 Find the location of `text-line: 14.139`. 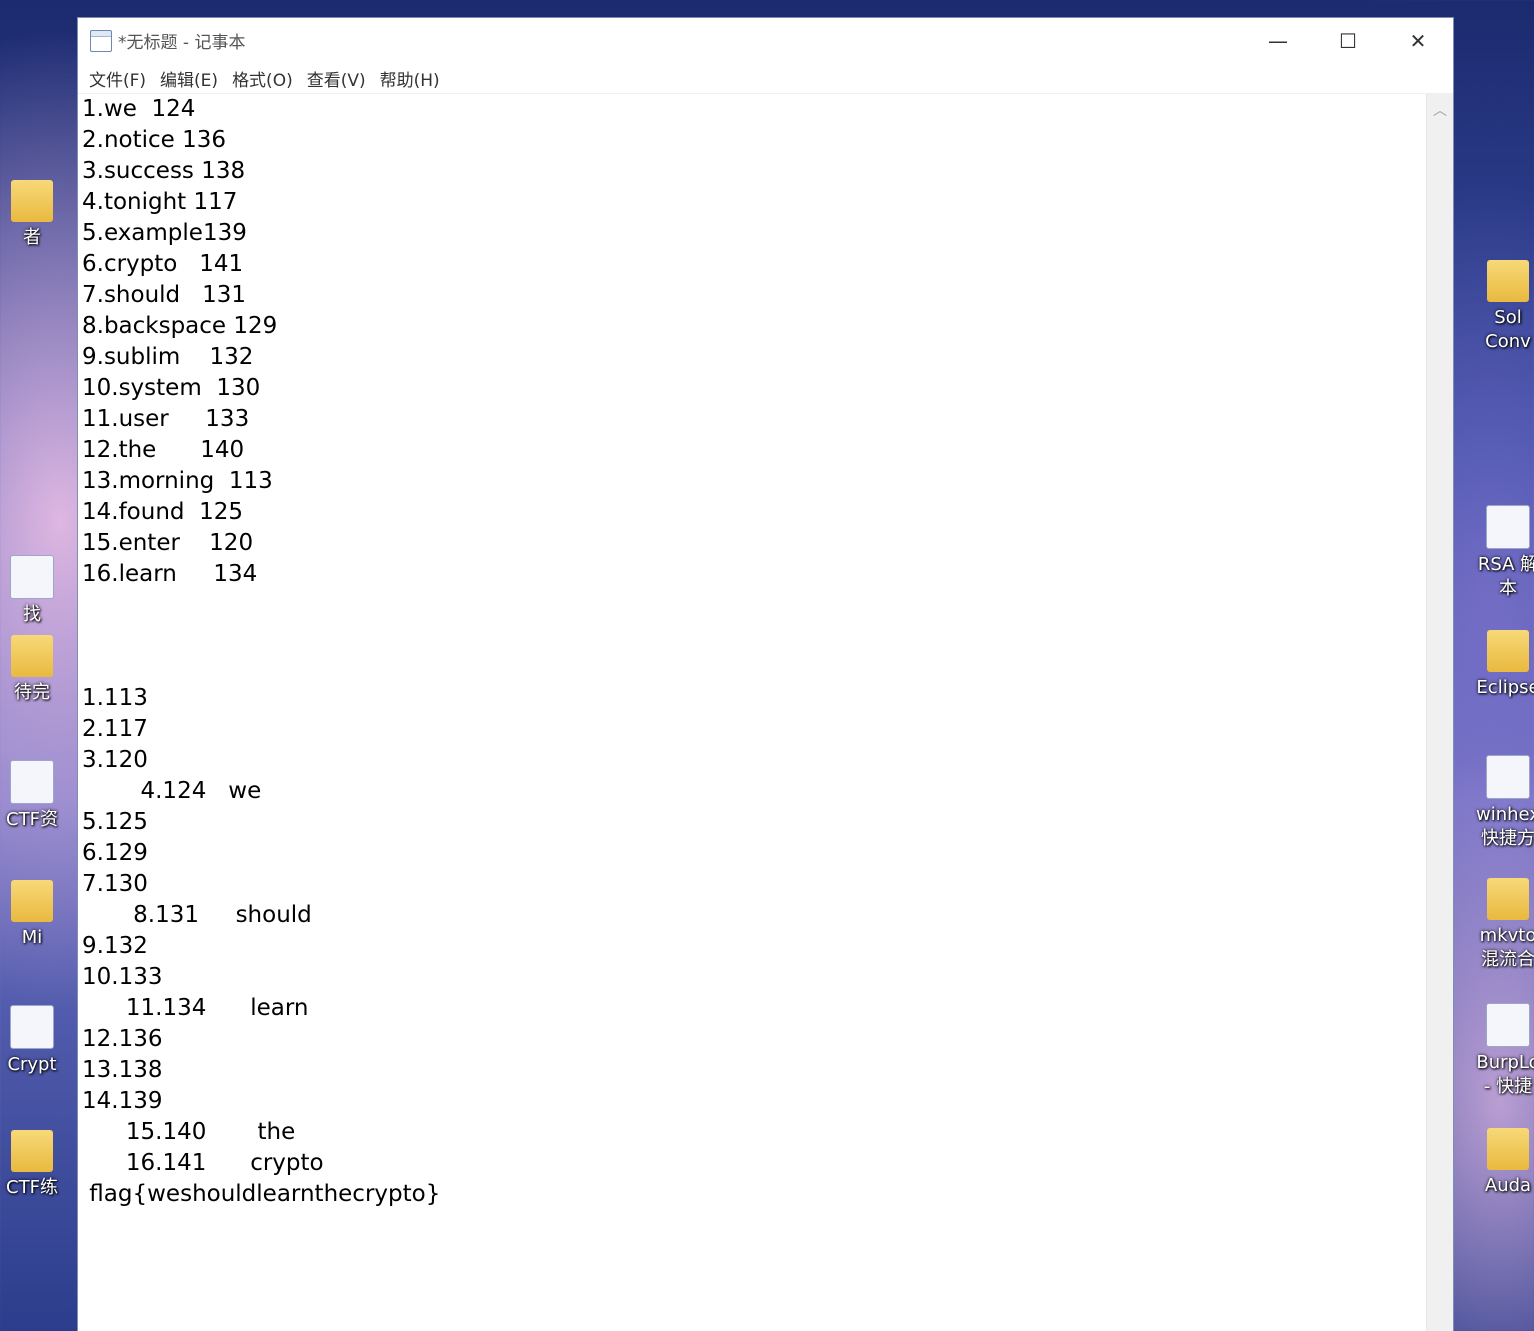

text-line: 14.139 is located at coordinates (122, 1101).